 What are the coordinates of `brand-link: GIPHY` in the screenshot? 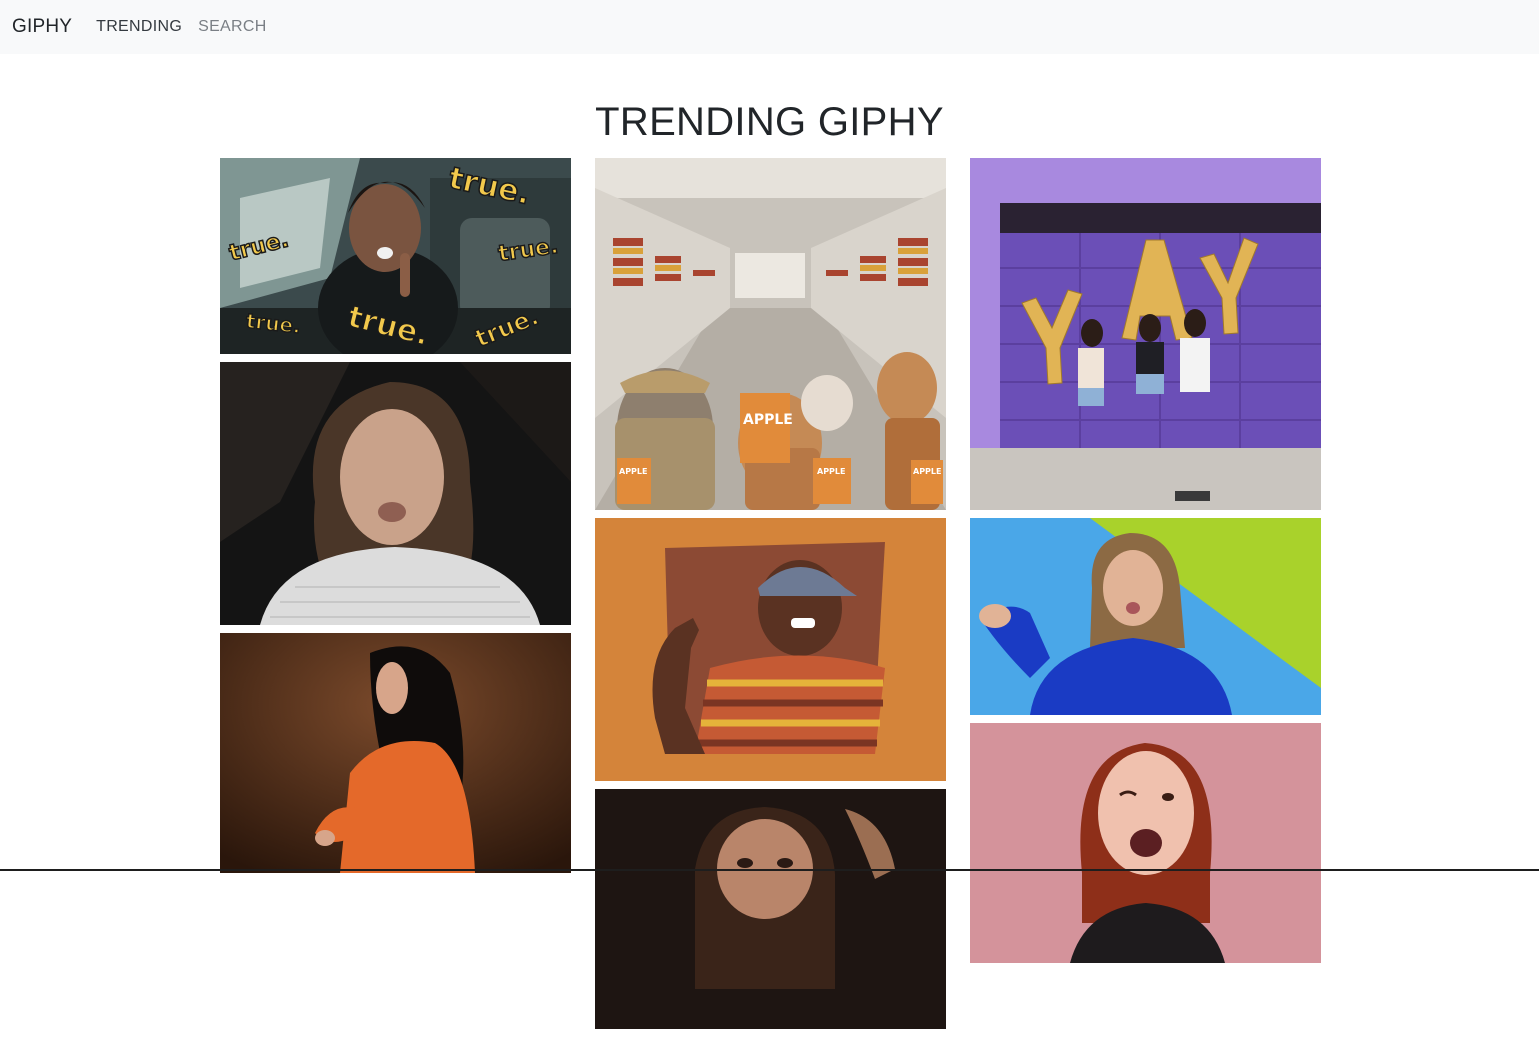 It's located at (42, 27).